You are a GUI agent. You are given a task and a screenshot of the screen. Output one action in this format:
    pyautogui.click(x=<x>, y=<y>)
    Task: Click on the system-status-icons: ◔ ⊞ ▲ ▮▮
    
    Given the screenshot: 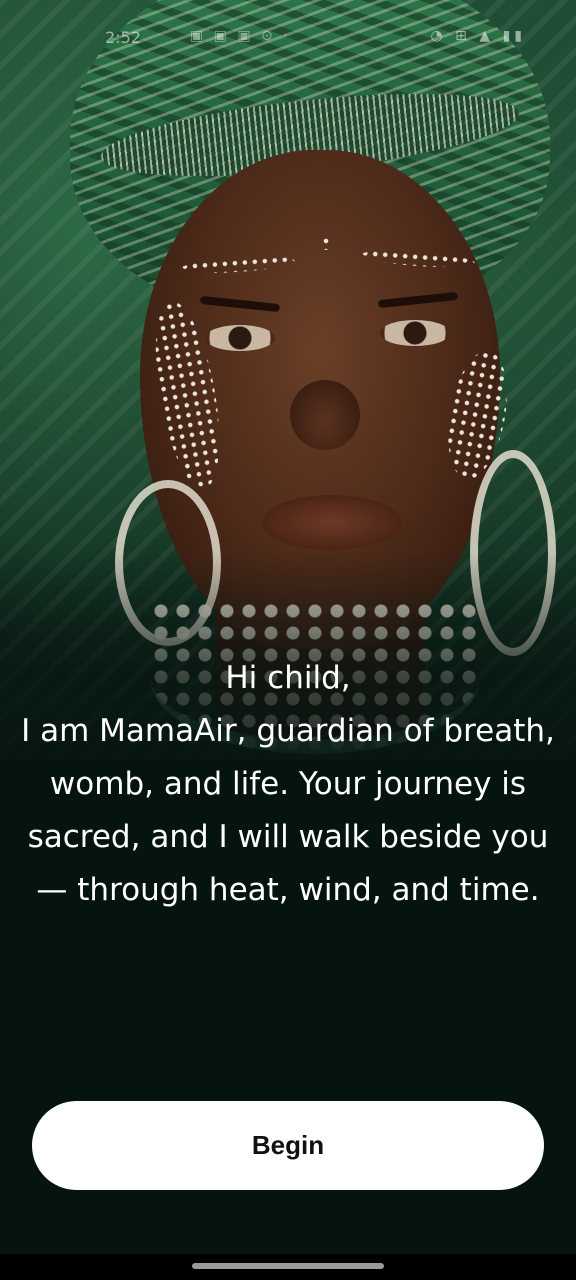 What is the action you would take?
    pyautogui.click(x=478, y=36)
    